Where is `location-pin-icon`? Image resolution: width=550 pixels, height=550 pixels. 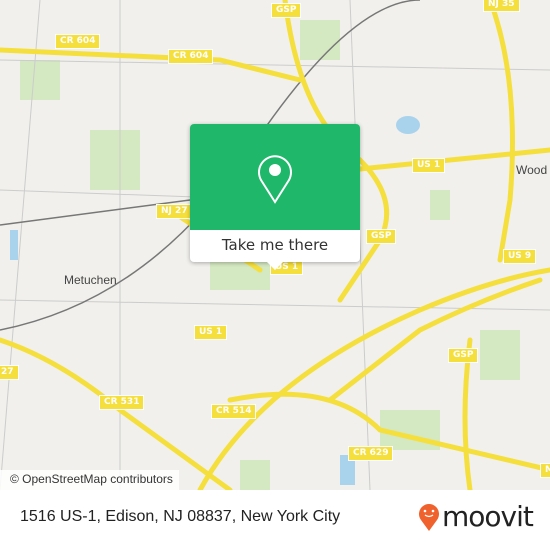 location-pin-icon is located at coordinates (275, 179).